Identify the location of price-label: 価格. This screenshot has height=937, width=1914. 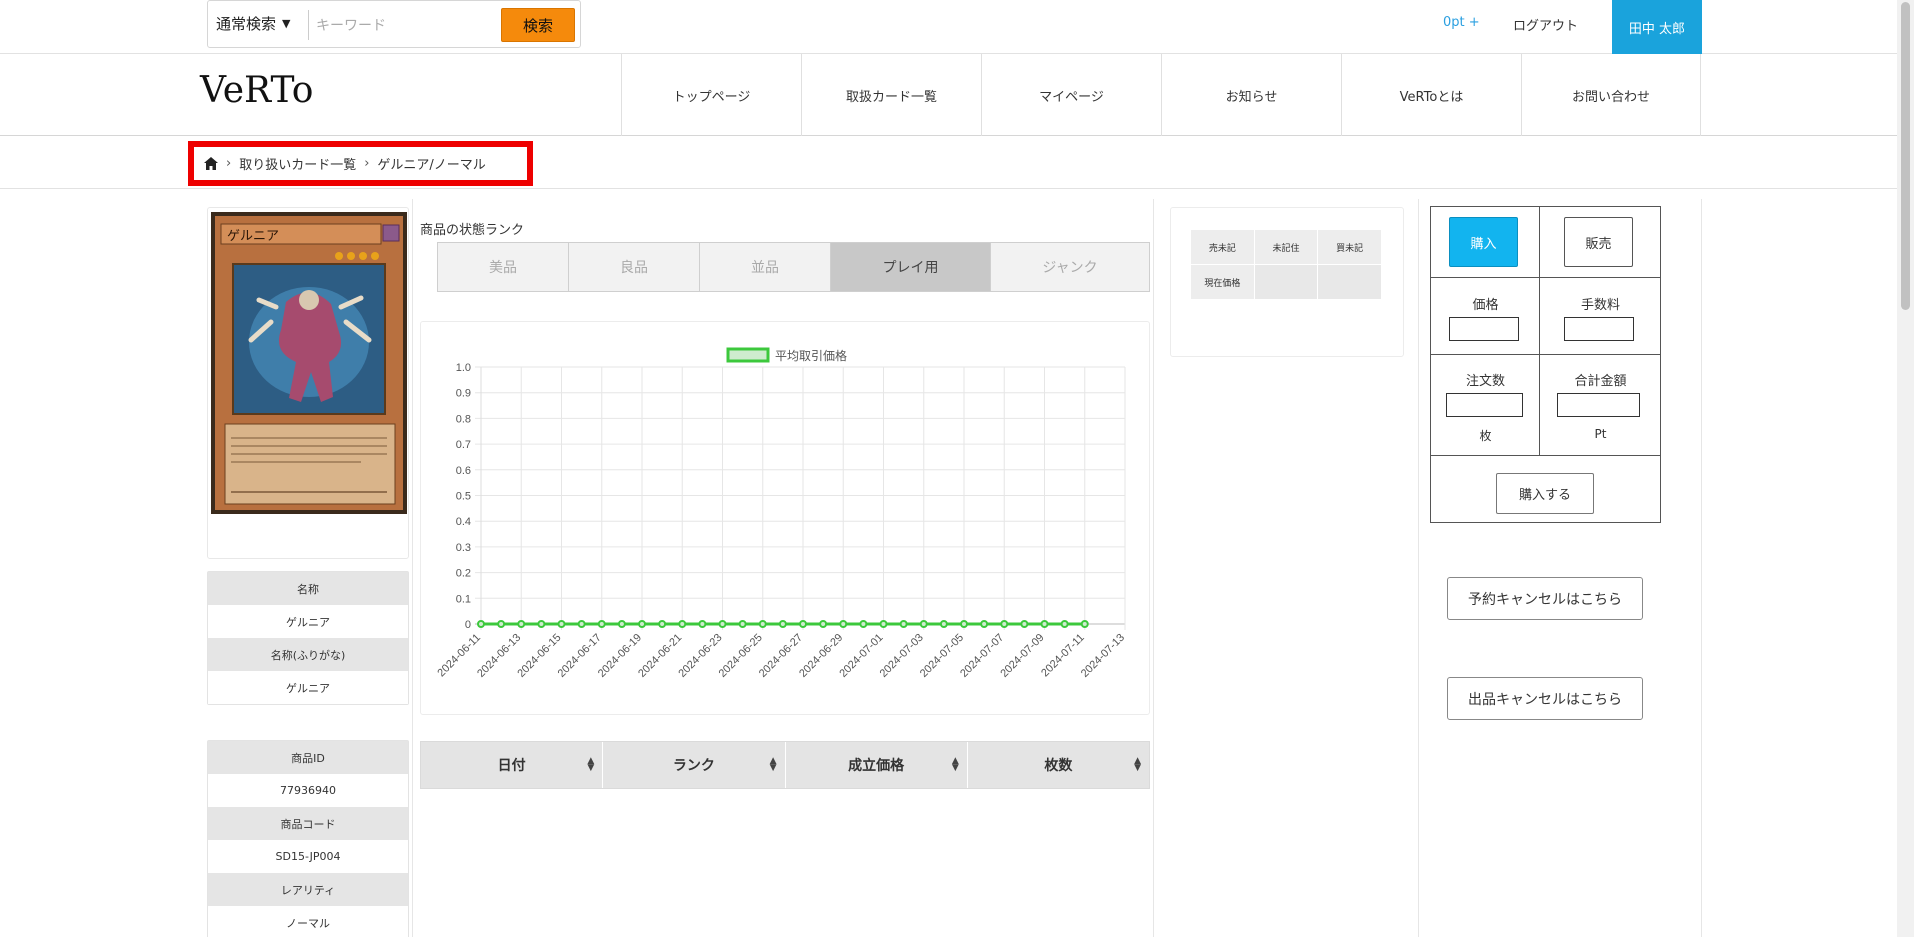
(1485, 305).